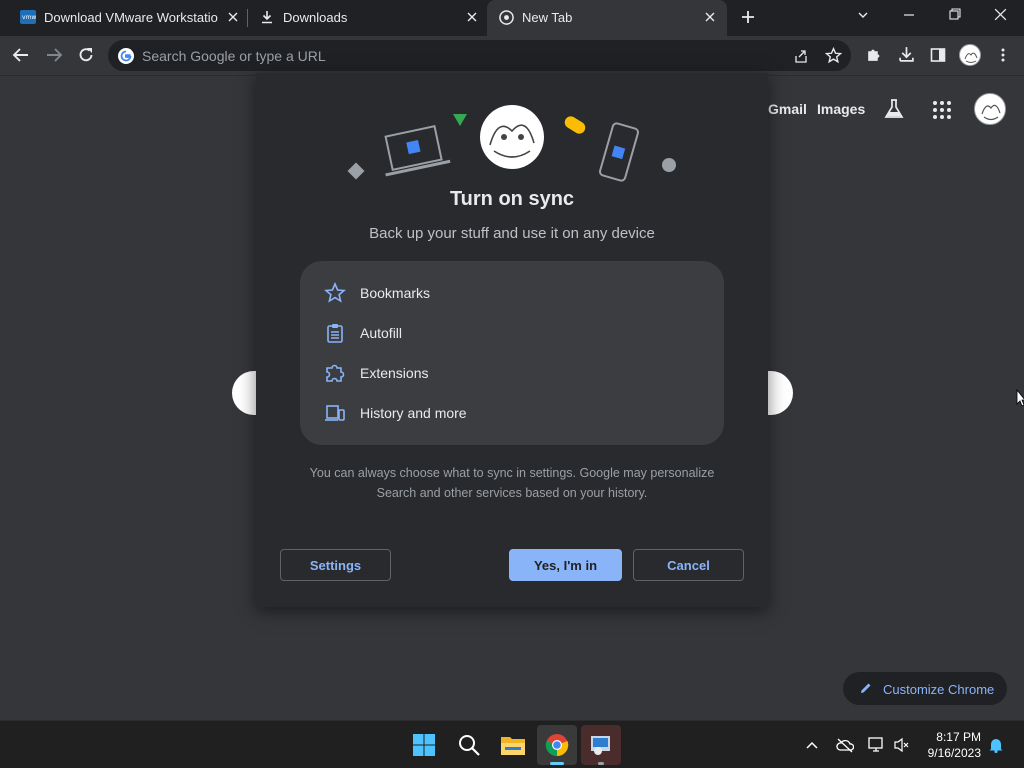 This screenshot has width=1024, height=768. What do you see at coordinates (601, 763) in the screenshot?
I see `running-indicator` at bounding box center [601, 763].